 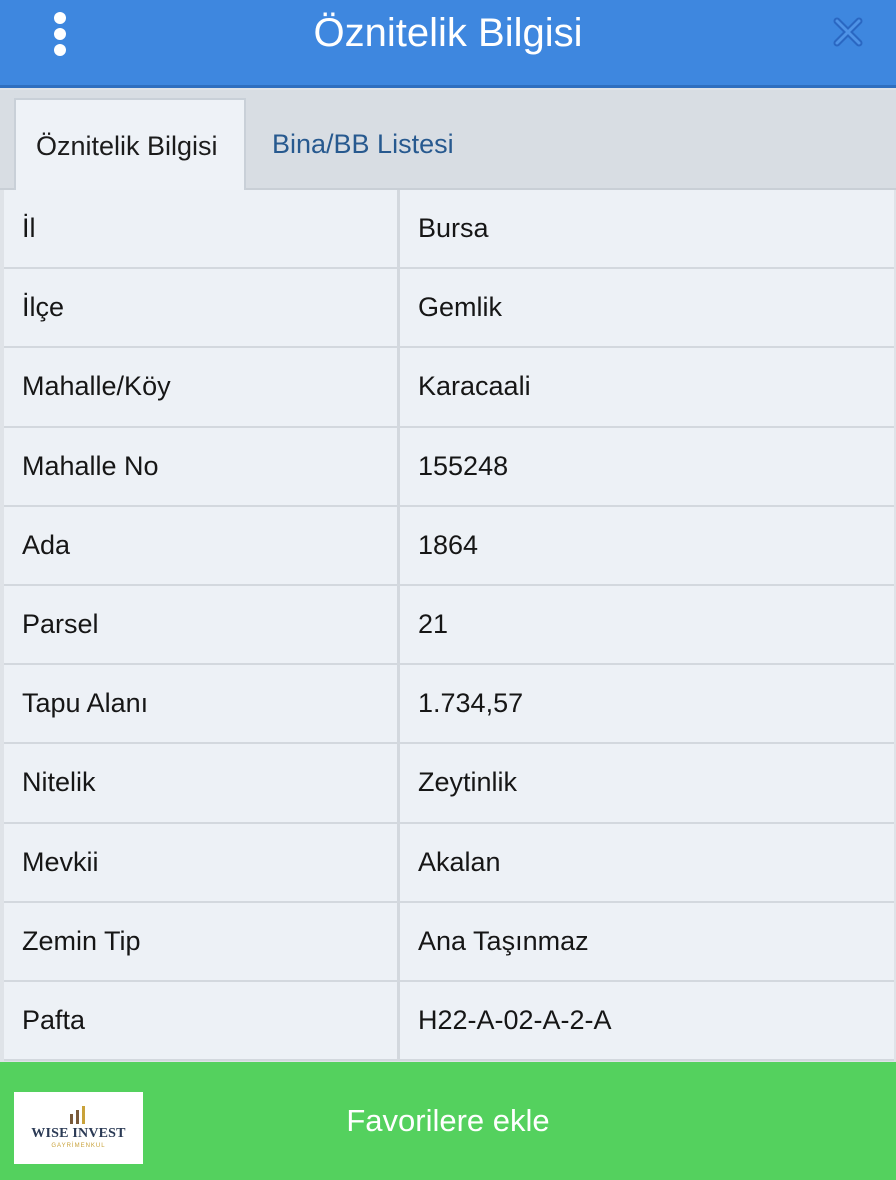 I want to click on table-row: Ada 1864, so click(x=449, y=546).